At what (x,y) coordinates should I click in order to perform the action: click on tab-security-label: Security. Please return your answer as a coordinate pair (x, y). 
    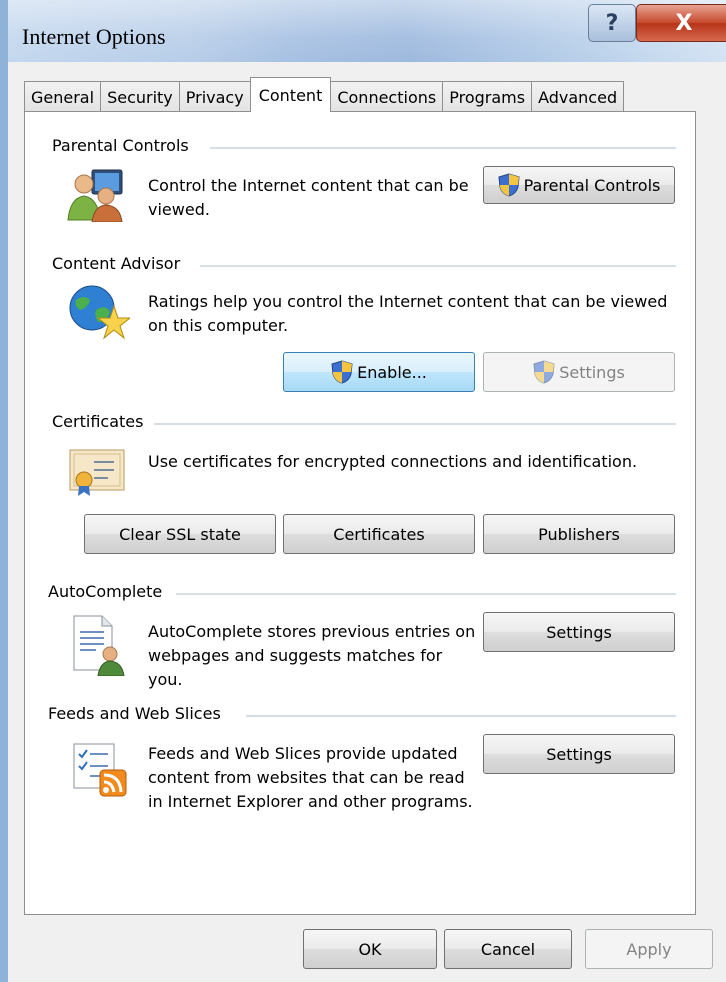
    Looking at the image, I should click on (140, 97).